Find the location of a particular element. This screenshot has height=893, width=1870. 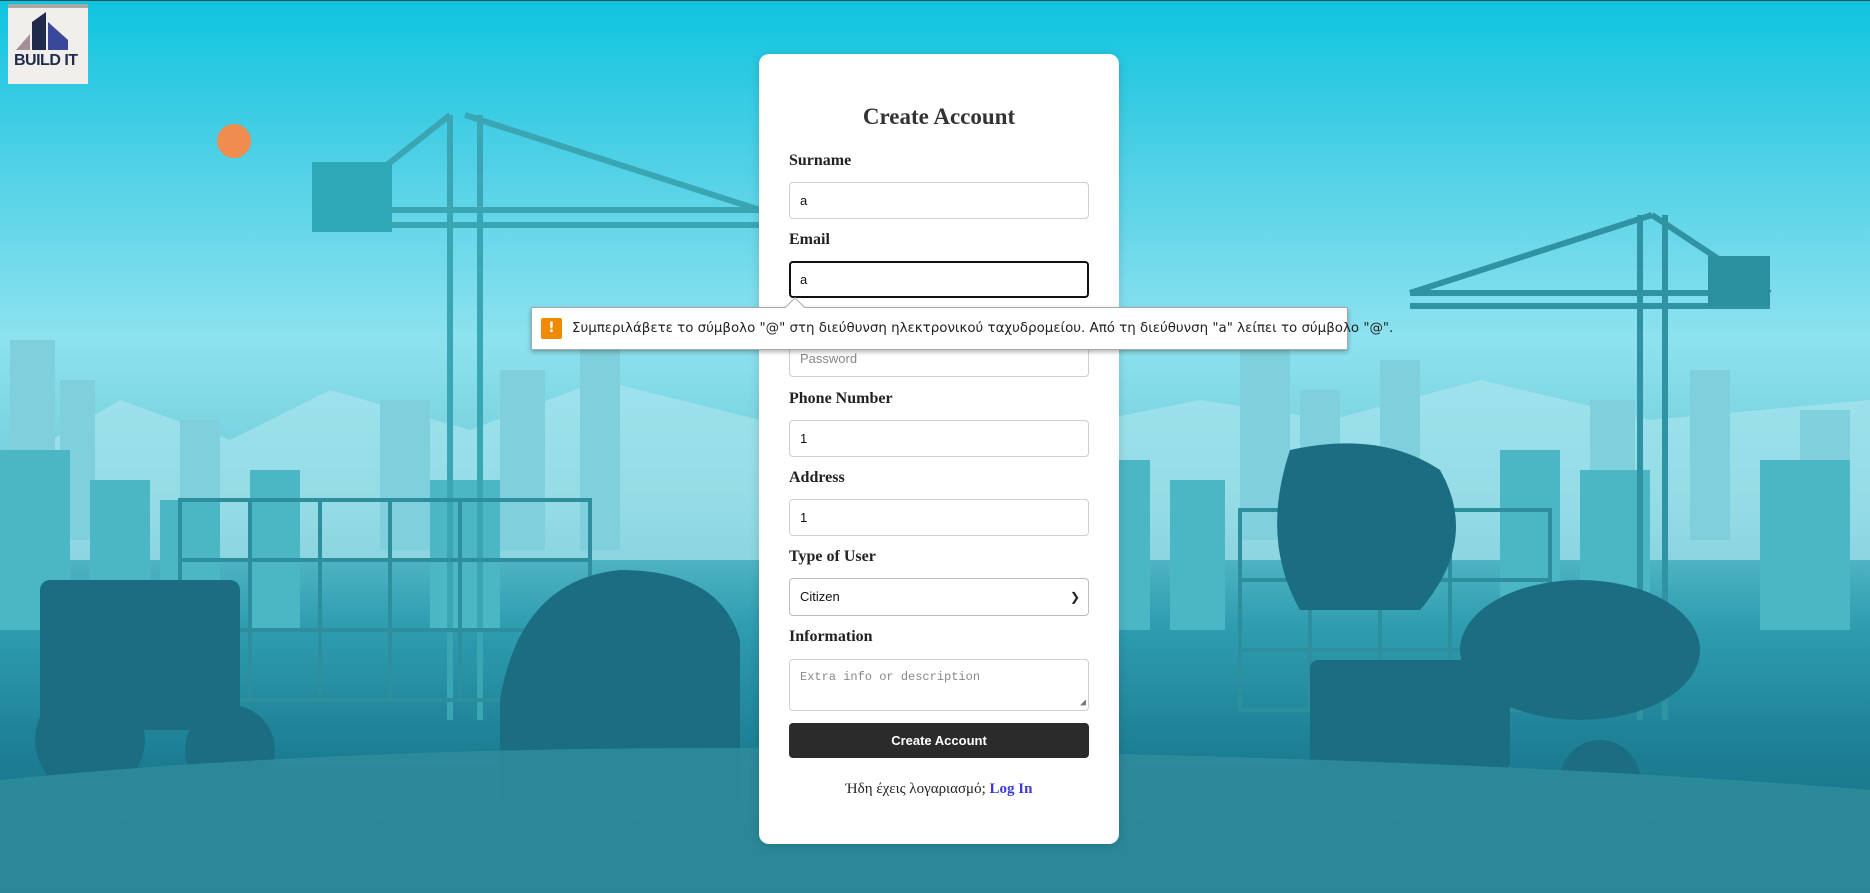

login-prompt: Ήδη έχεις λογαριασμό; Log In is located at coordinates (939, 789).